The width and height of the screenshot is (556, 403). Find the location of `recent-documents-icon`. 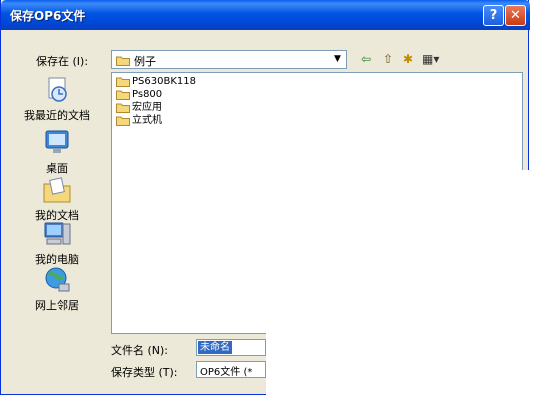

recent-documents-icon is located at coordinates (57, 89).